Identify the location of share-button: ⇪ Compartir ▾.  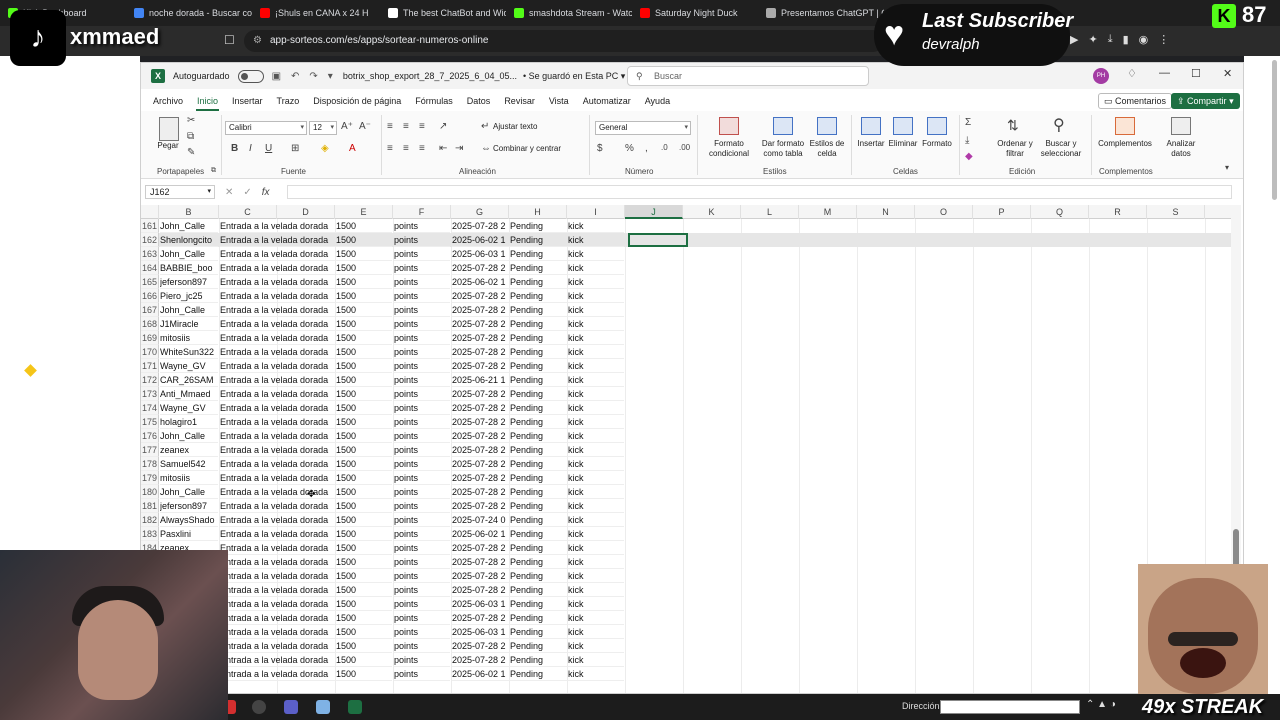
(1205, 101).